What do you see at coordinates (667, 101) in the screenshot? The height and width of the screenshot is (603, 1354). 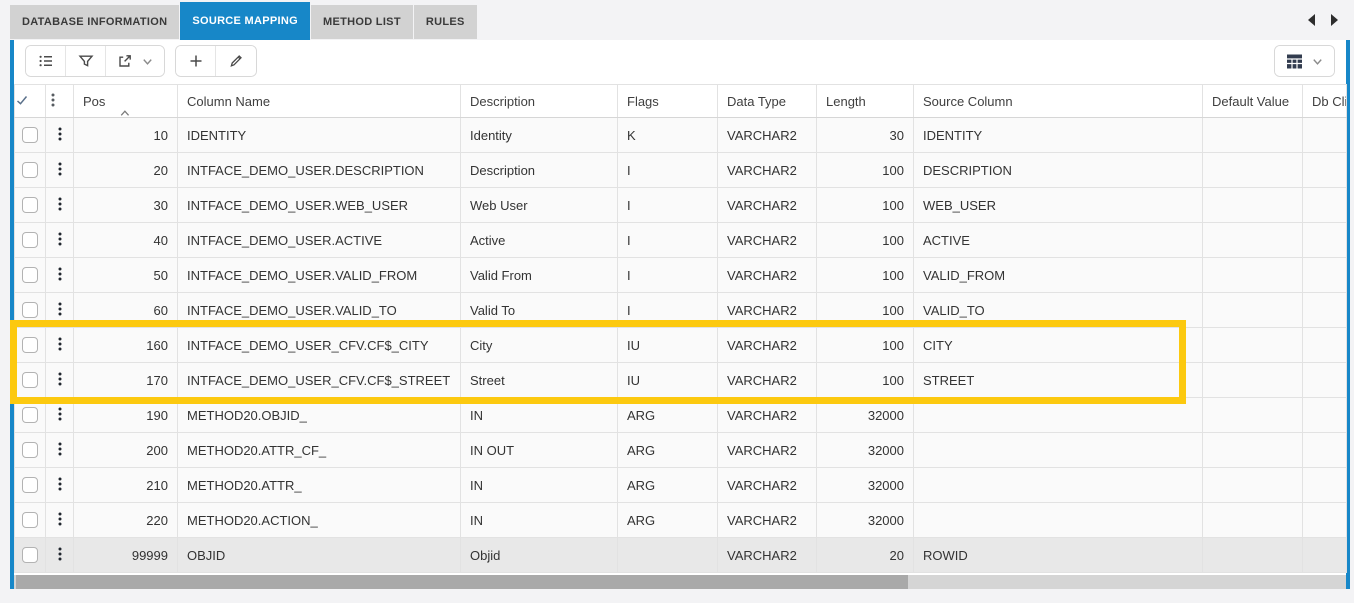 I see `column-header-flags: Flags` at bounding box center [667, 101].